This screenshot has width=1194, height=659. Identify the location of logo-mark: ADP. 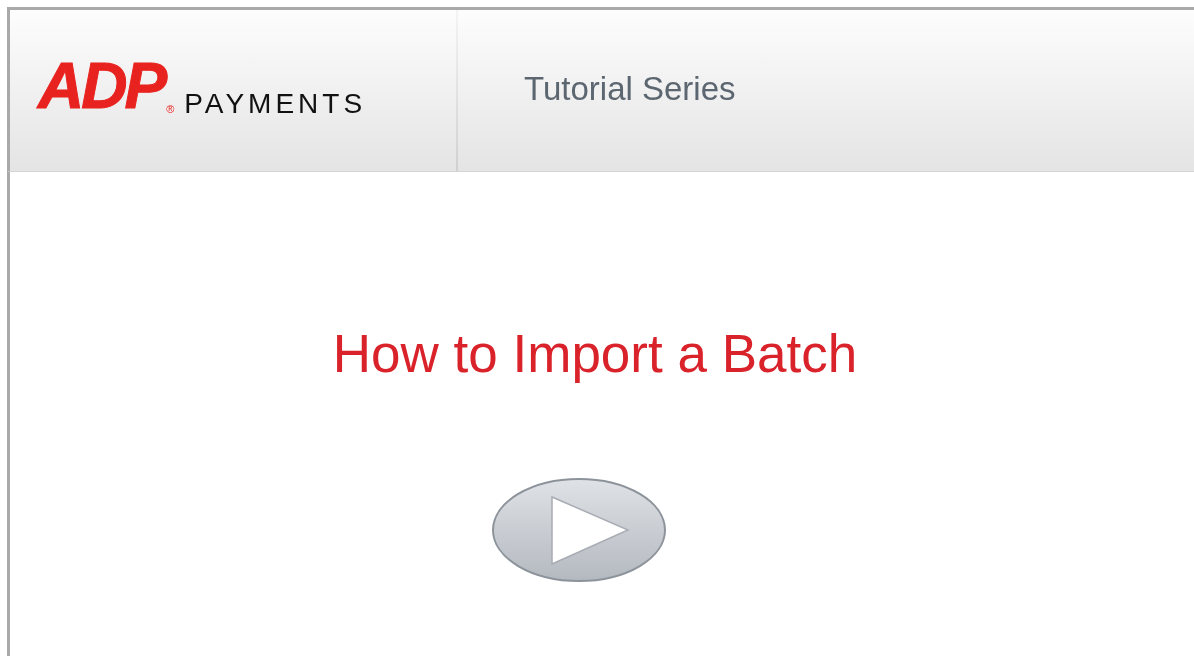
(101, 85).